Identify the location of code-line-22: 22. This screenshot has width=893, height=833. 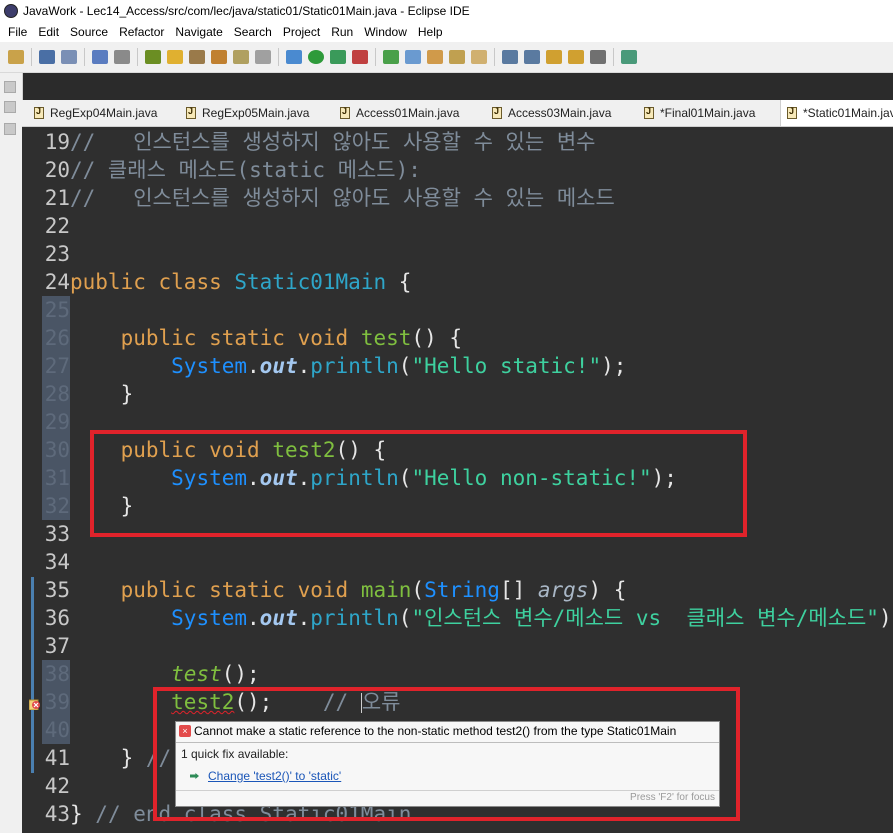
(56, 226).